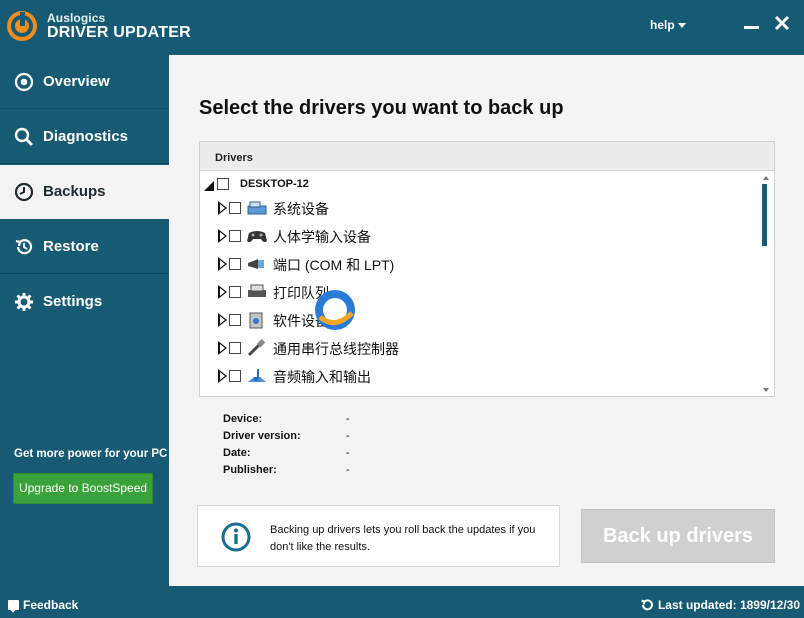 The width and height of the screenshot is (804, 618). What do you see at coordinates (91, 454) in the screenshot?
I see `promo-text: Get more power for your PC` at bounding box center [91, 454].